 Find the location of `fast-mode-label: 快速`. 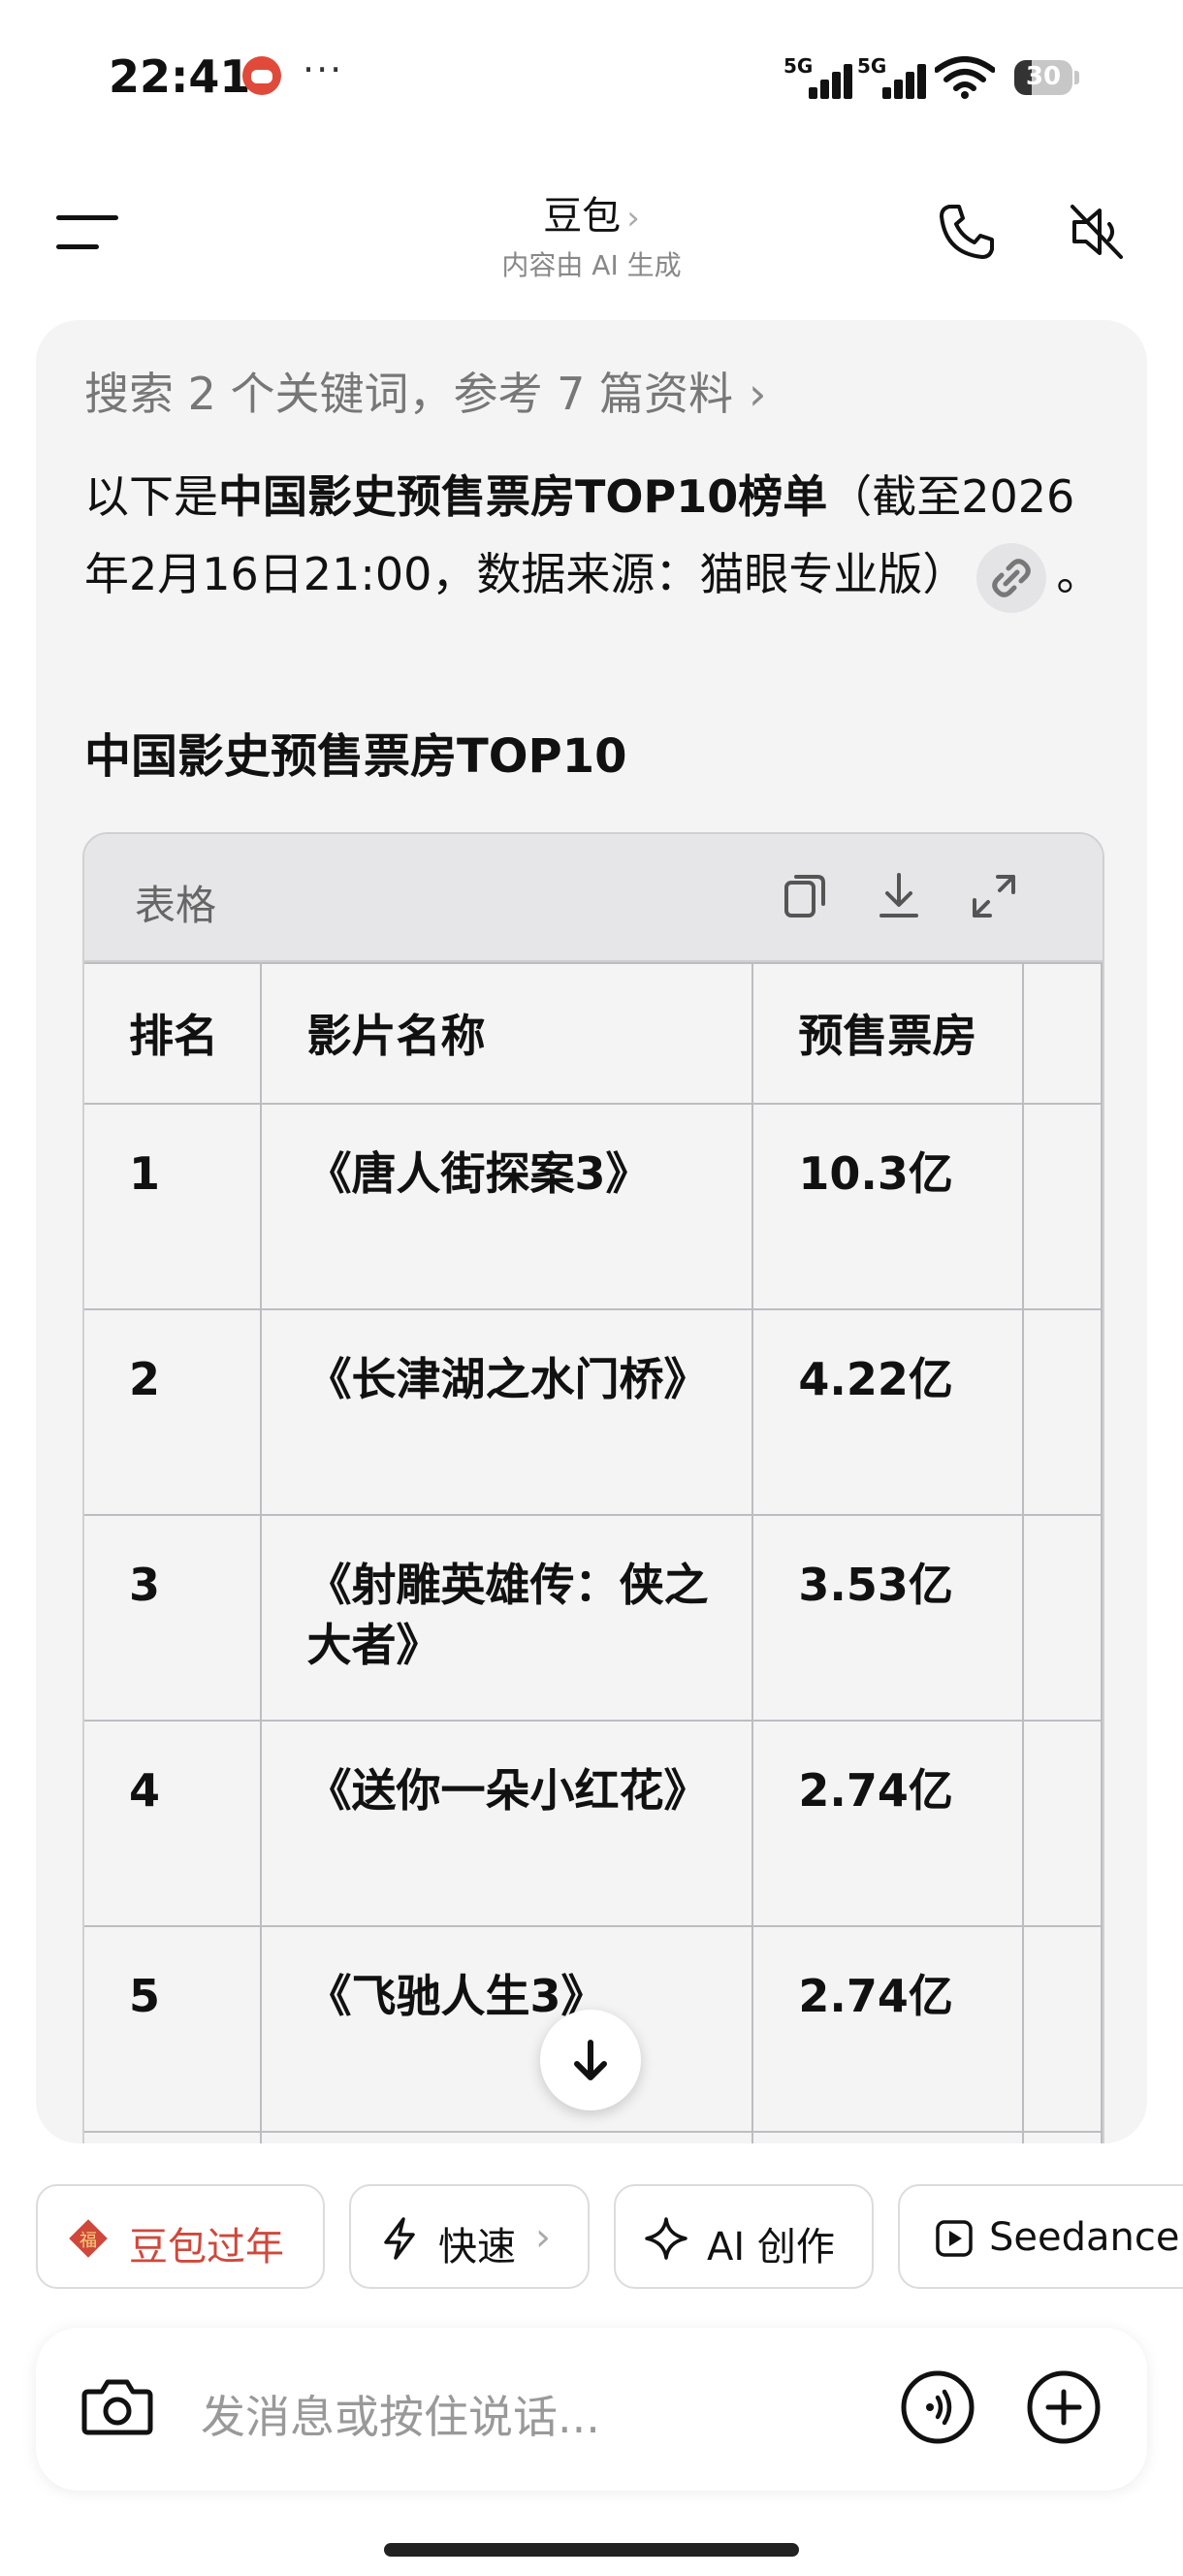

fast-mode-label: 快速 is located at coordinates (477, 2247).